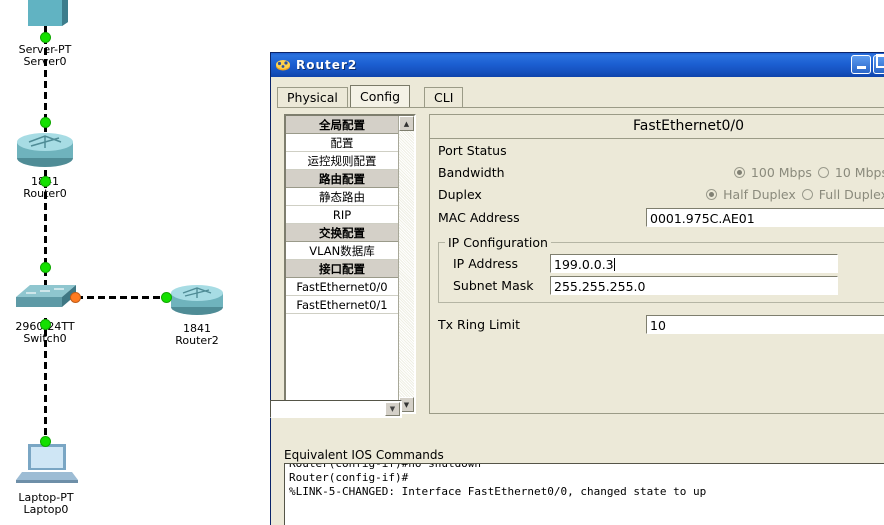 The width and height of the screenshot is (884, 525). I want to click on bandwidth-100mbps-label: 100 Mbps, so click(781, 172).